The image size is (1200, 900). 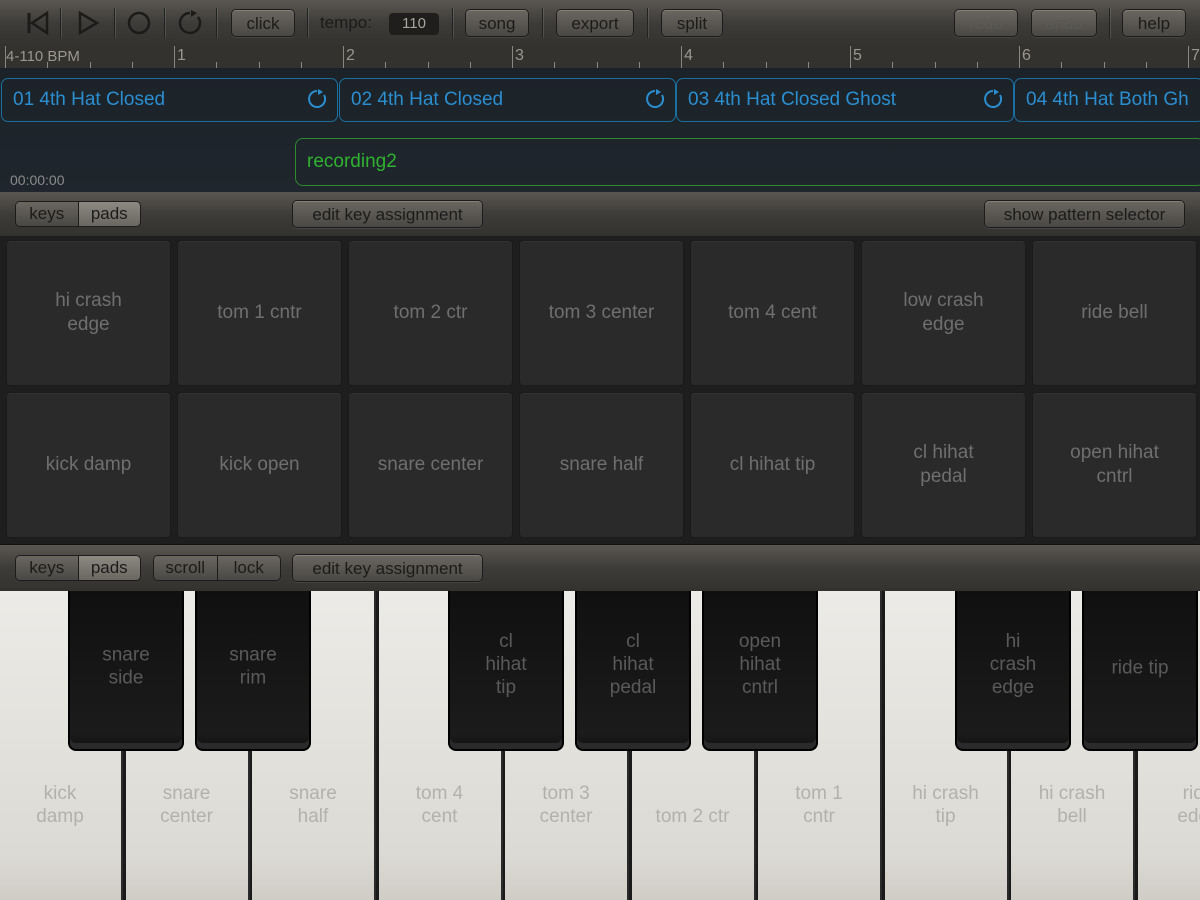 I want to click on pad-label: open hihat cntrl, so click(x=1114, y=464).